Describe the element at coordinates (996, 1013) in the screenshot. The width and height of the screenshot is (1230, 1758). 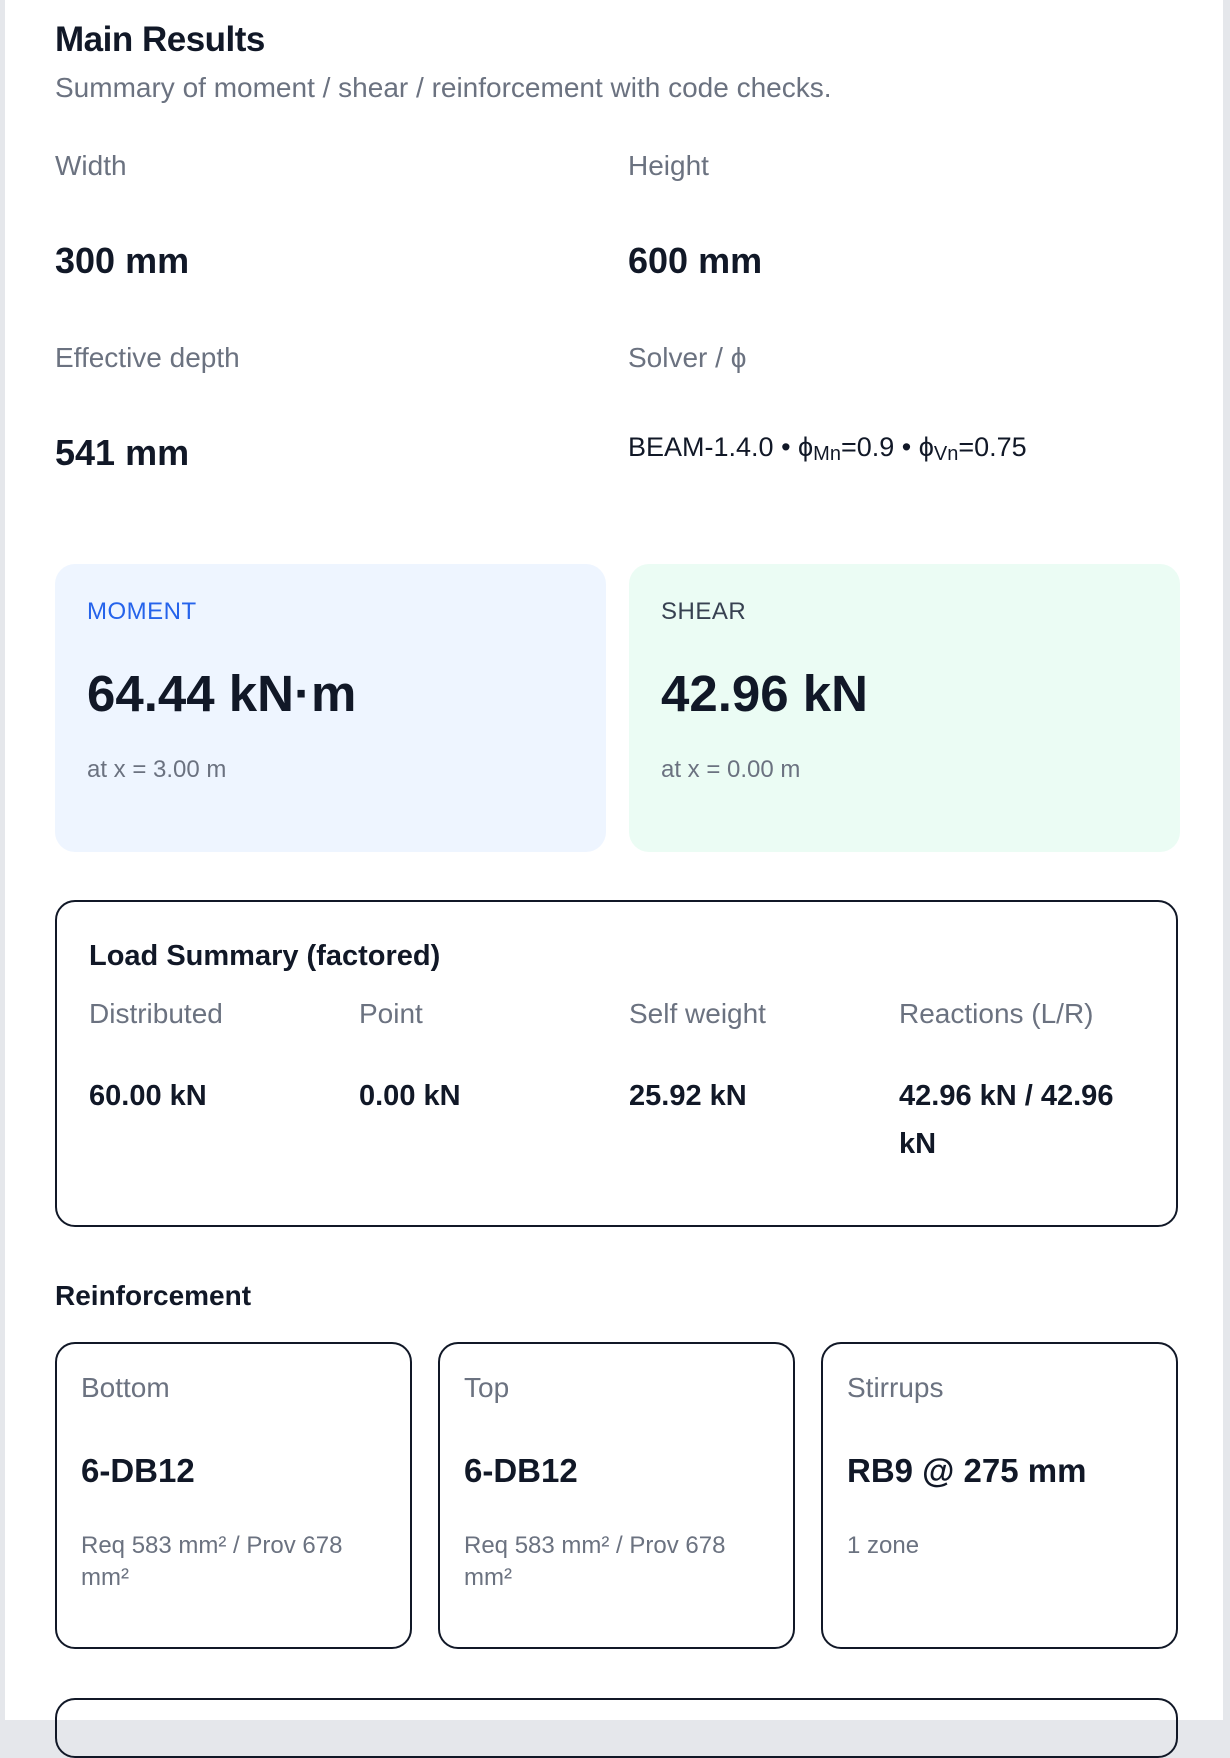
I see `load-reactions-label: Reactions (L/R)` at that location.